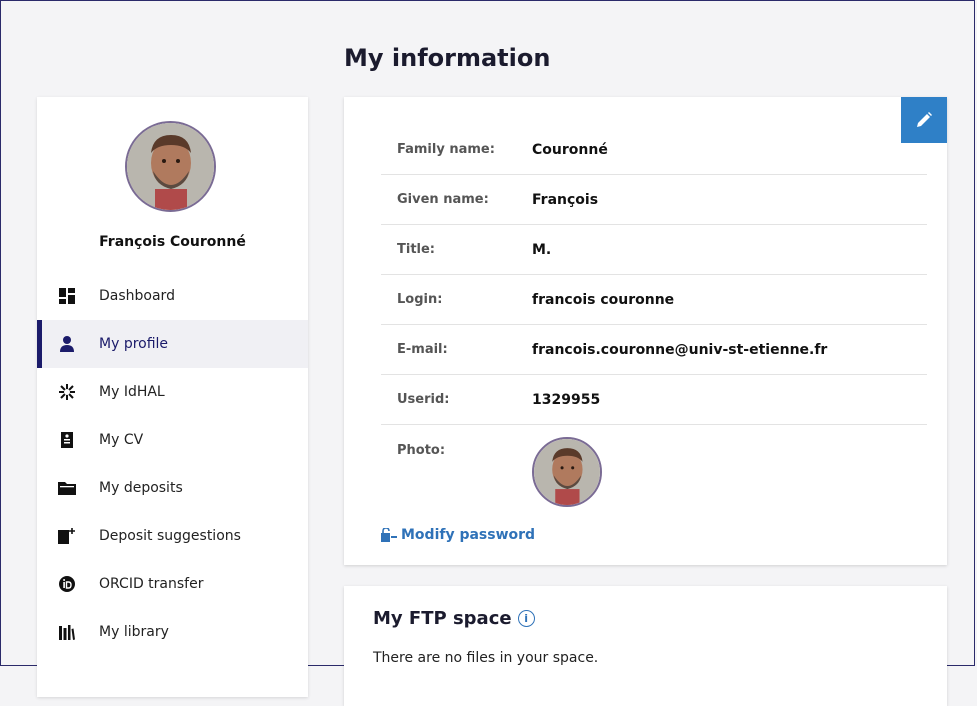 The height and width of the screenshot is (706, 977). Describe the element at coordinates (121, 440) in the screenshot. I see `sidebar-item-label: My CV` at that location.